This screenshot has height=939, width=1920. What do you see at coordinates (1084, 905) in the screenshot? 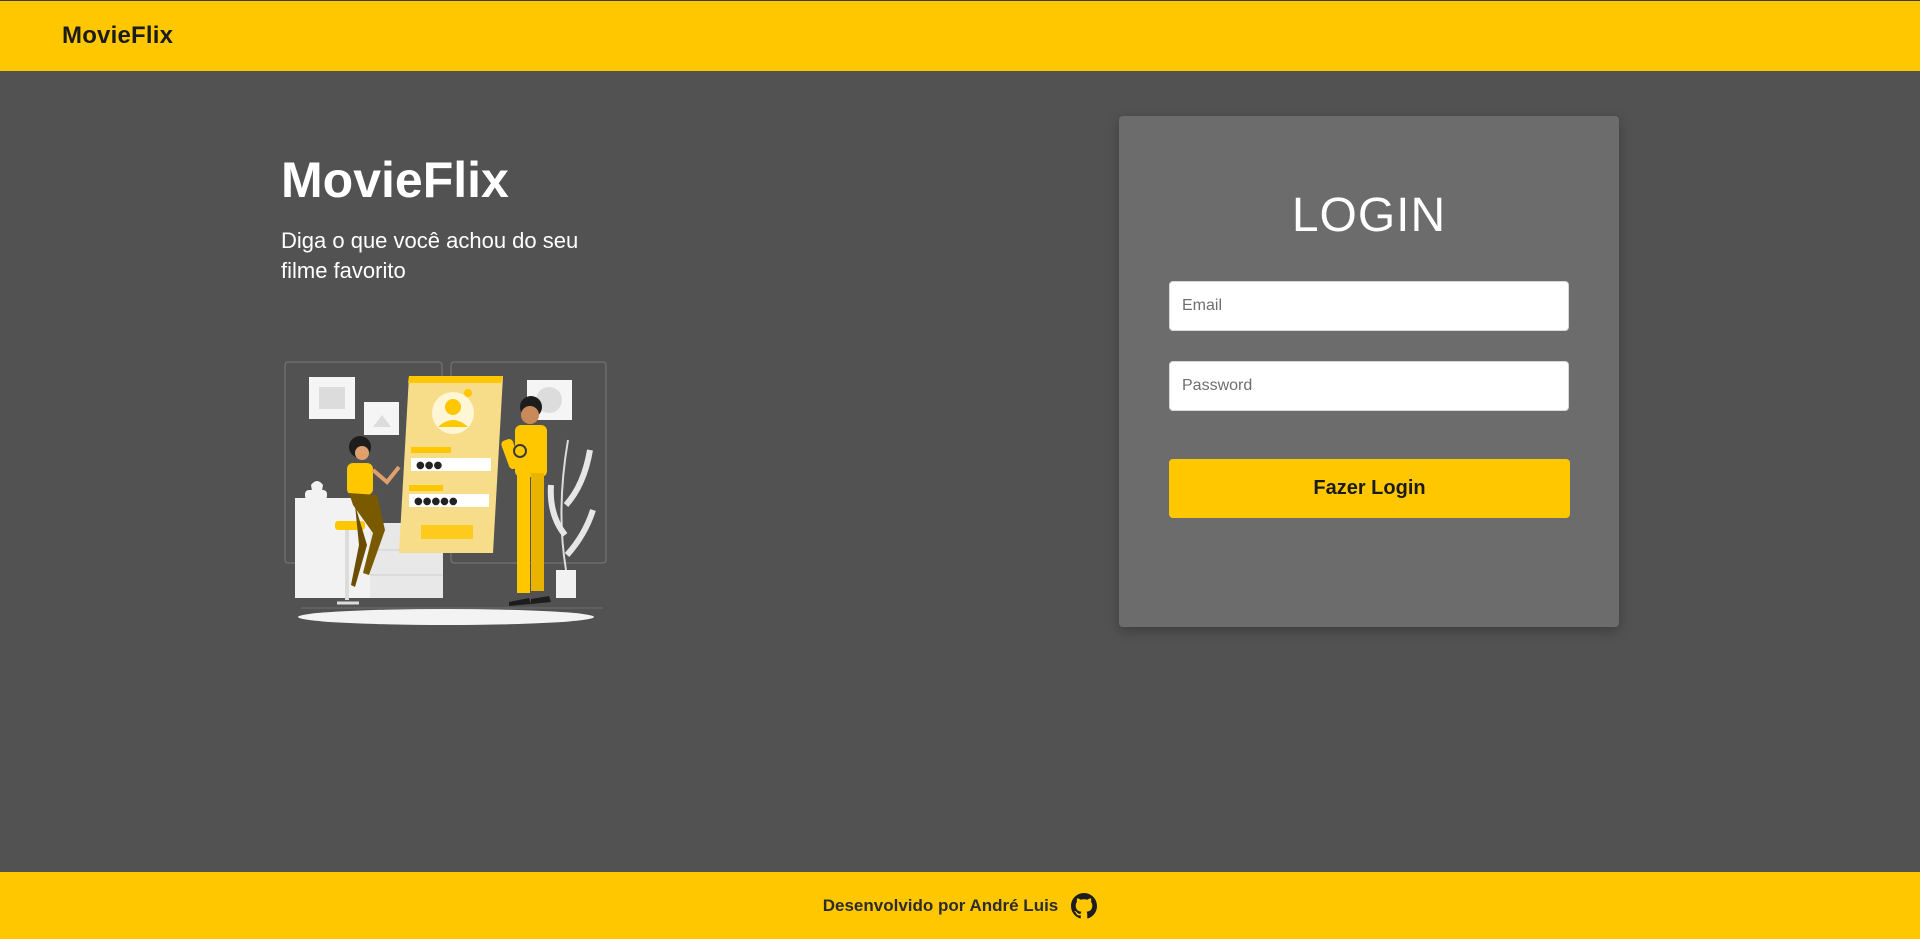
I see `github-icon` at bounding box center [1084, 905].